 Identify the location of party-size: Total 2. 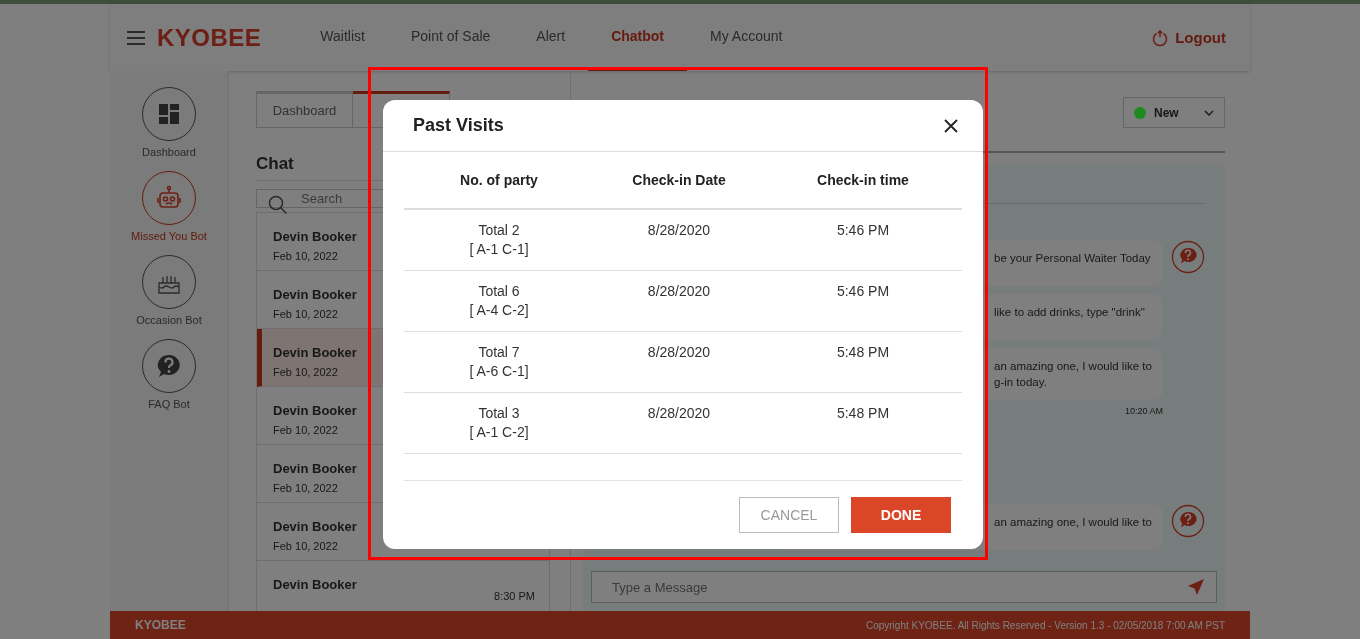
(499, 230).